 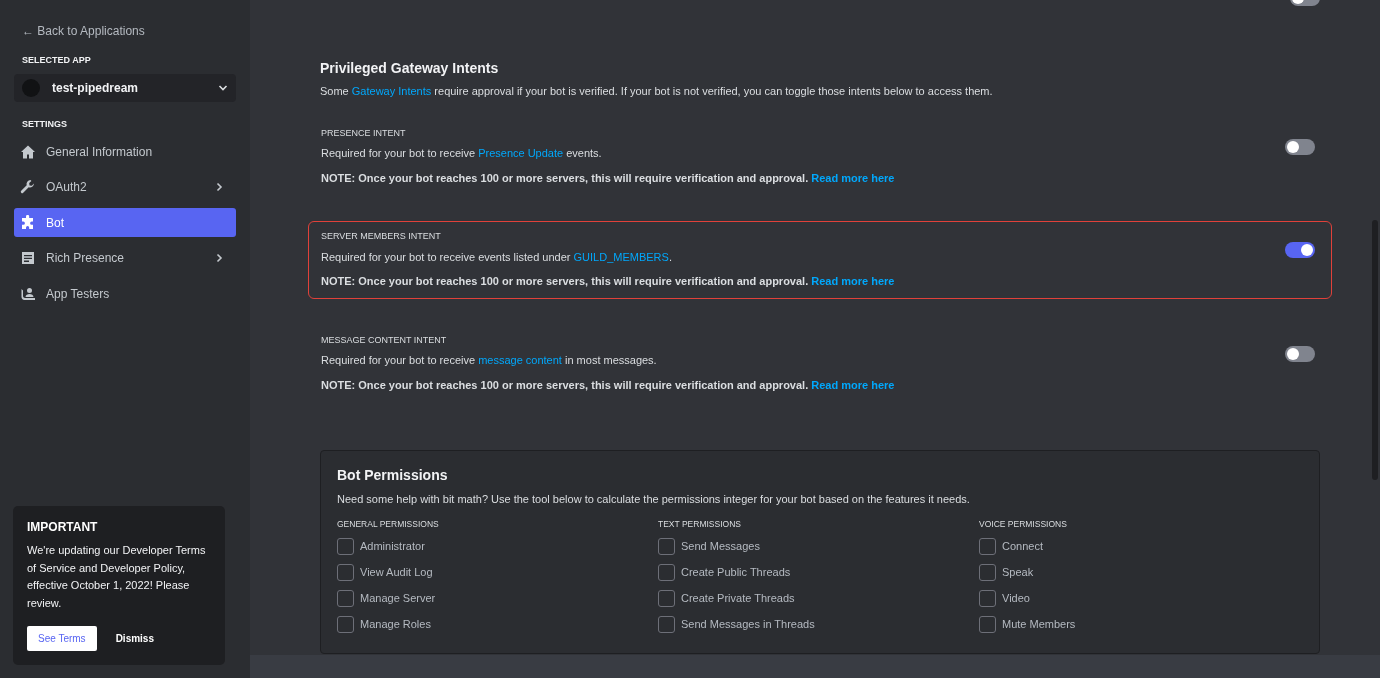 I want to click on permission-label: Create Private Threads, so click(x=738, y=598).